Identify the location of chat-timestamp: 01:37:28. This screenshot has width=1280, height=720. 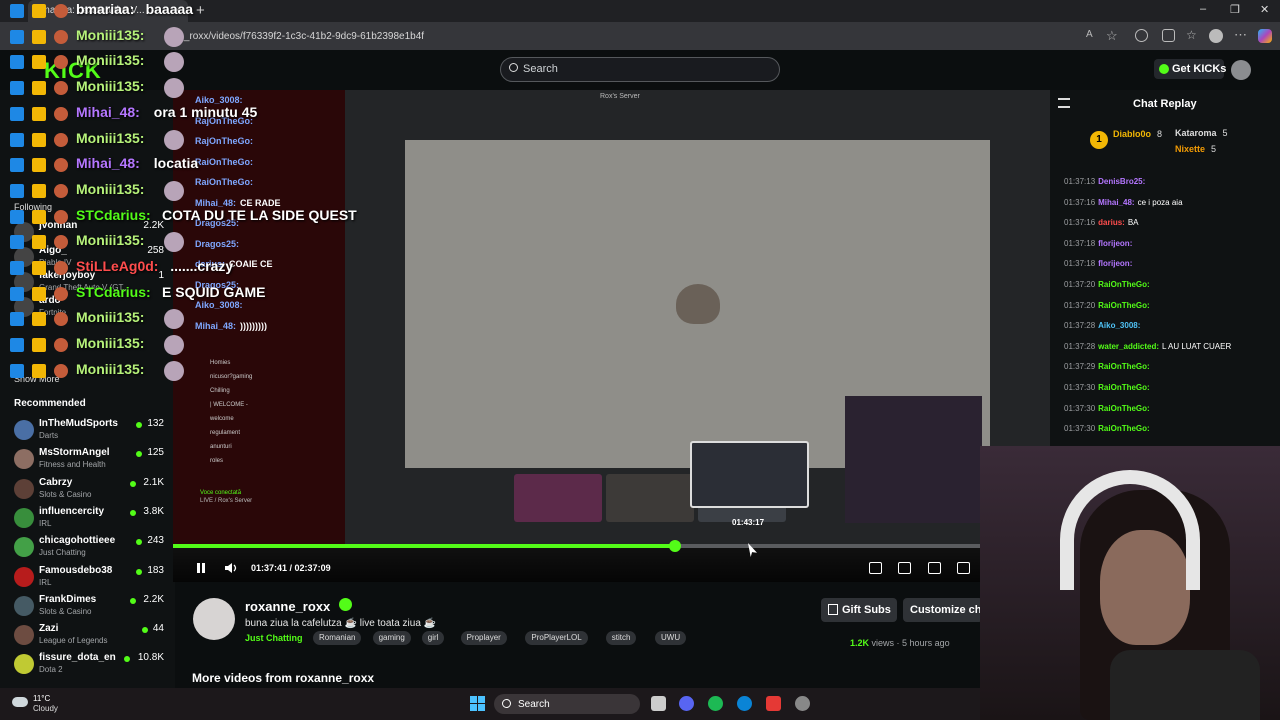
(1080, 326).